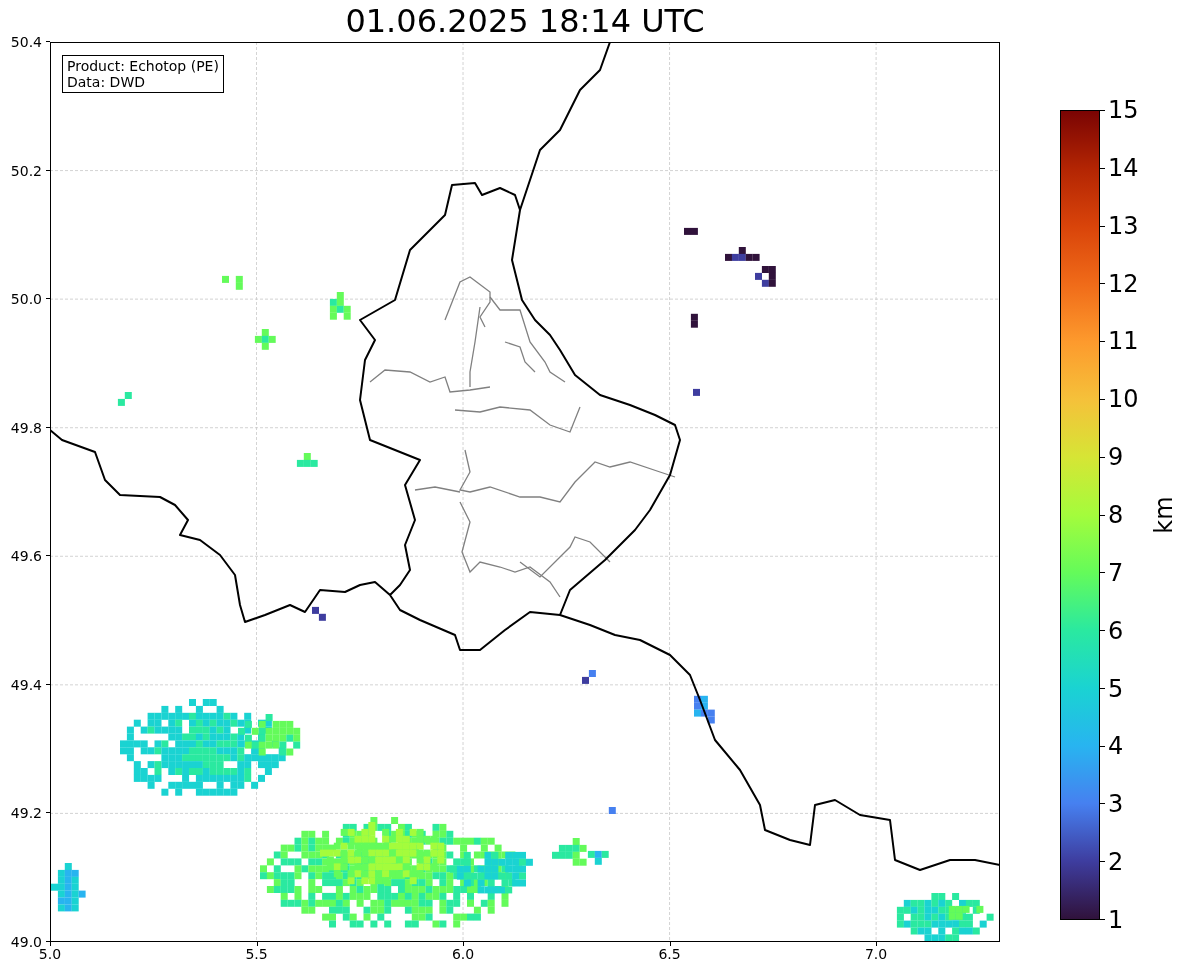 The height and width of the screenshot is (976, 1178). I want to click on colorbar-label: km, so click(1163, 515).